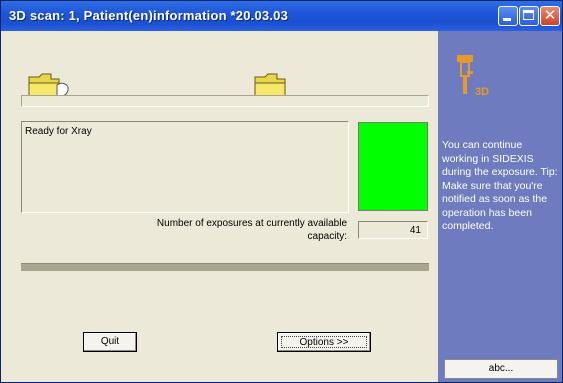 This screenshot has width=563, height=383. Describe the element at coordinates (225, 101) in the screenshot. I see `scan-progress-bar` at that location.